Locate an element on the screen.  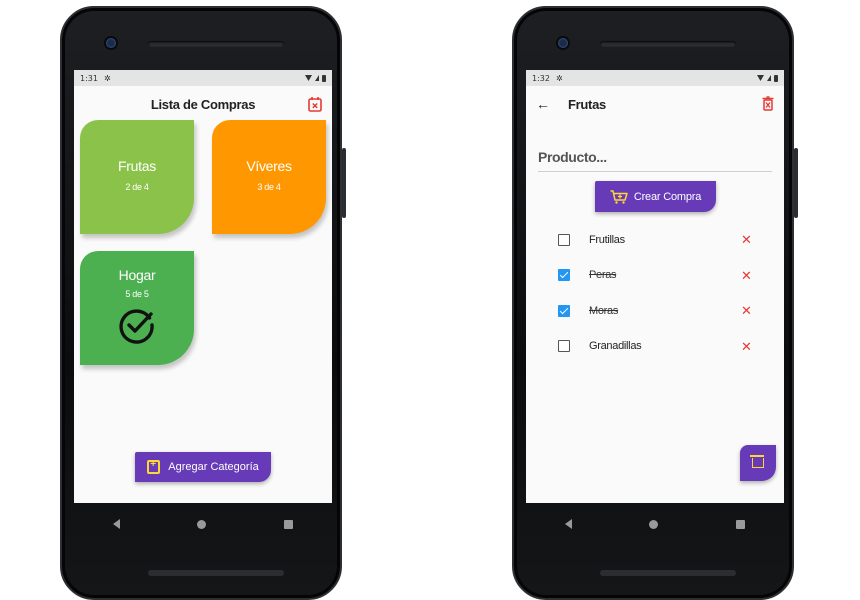
list-item: Moras ✕ is located at coordinates (655, 311).